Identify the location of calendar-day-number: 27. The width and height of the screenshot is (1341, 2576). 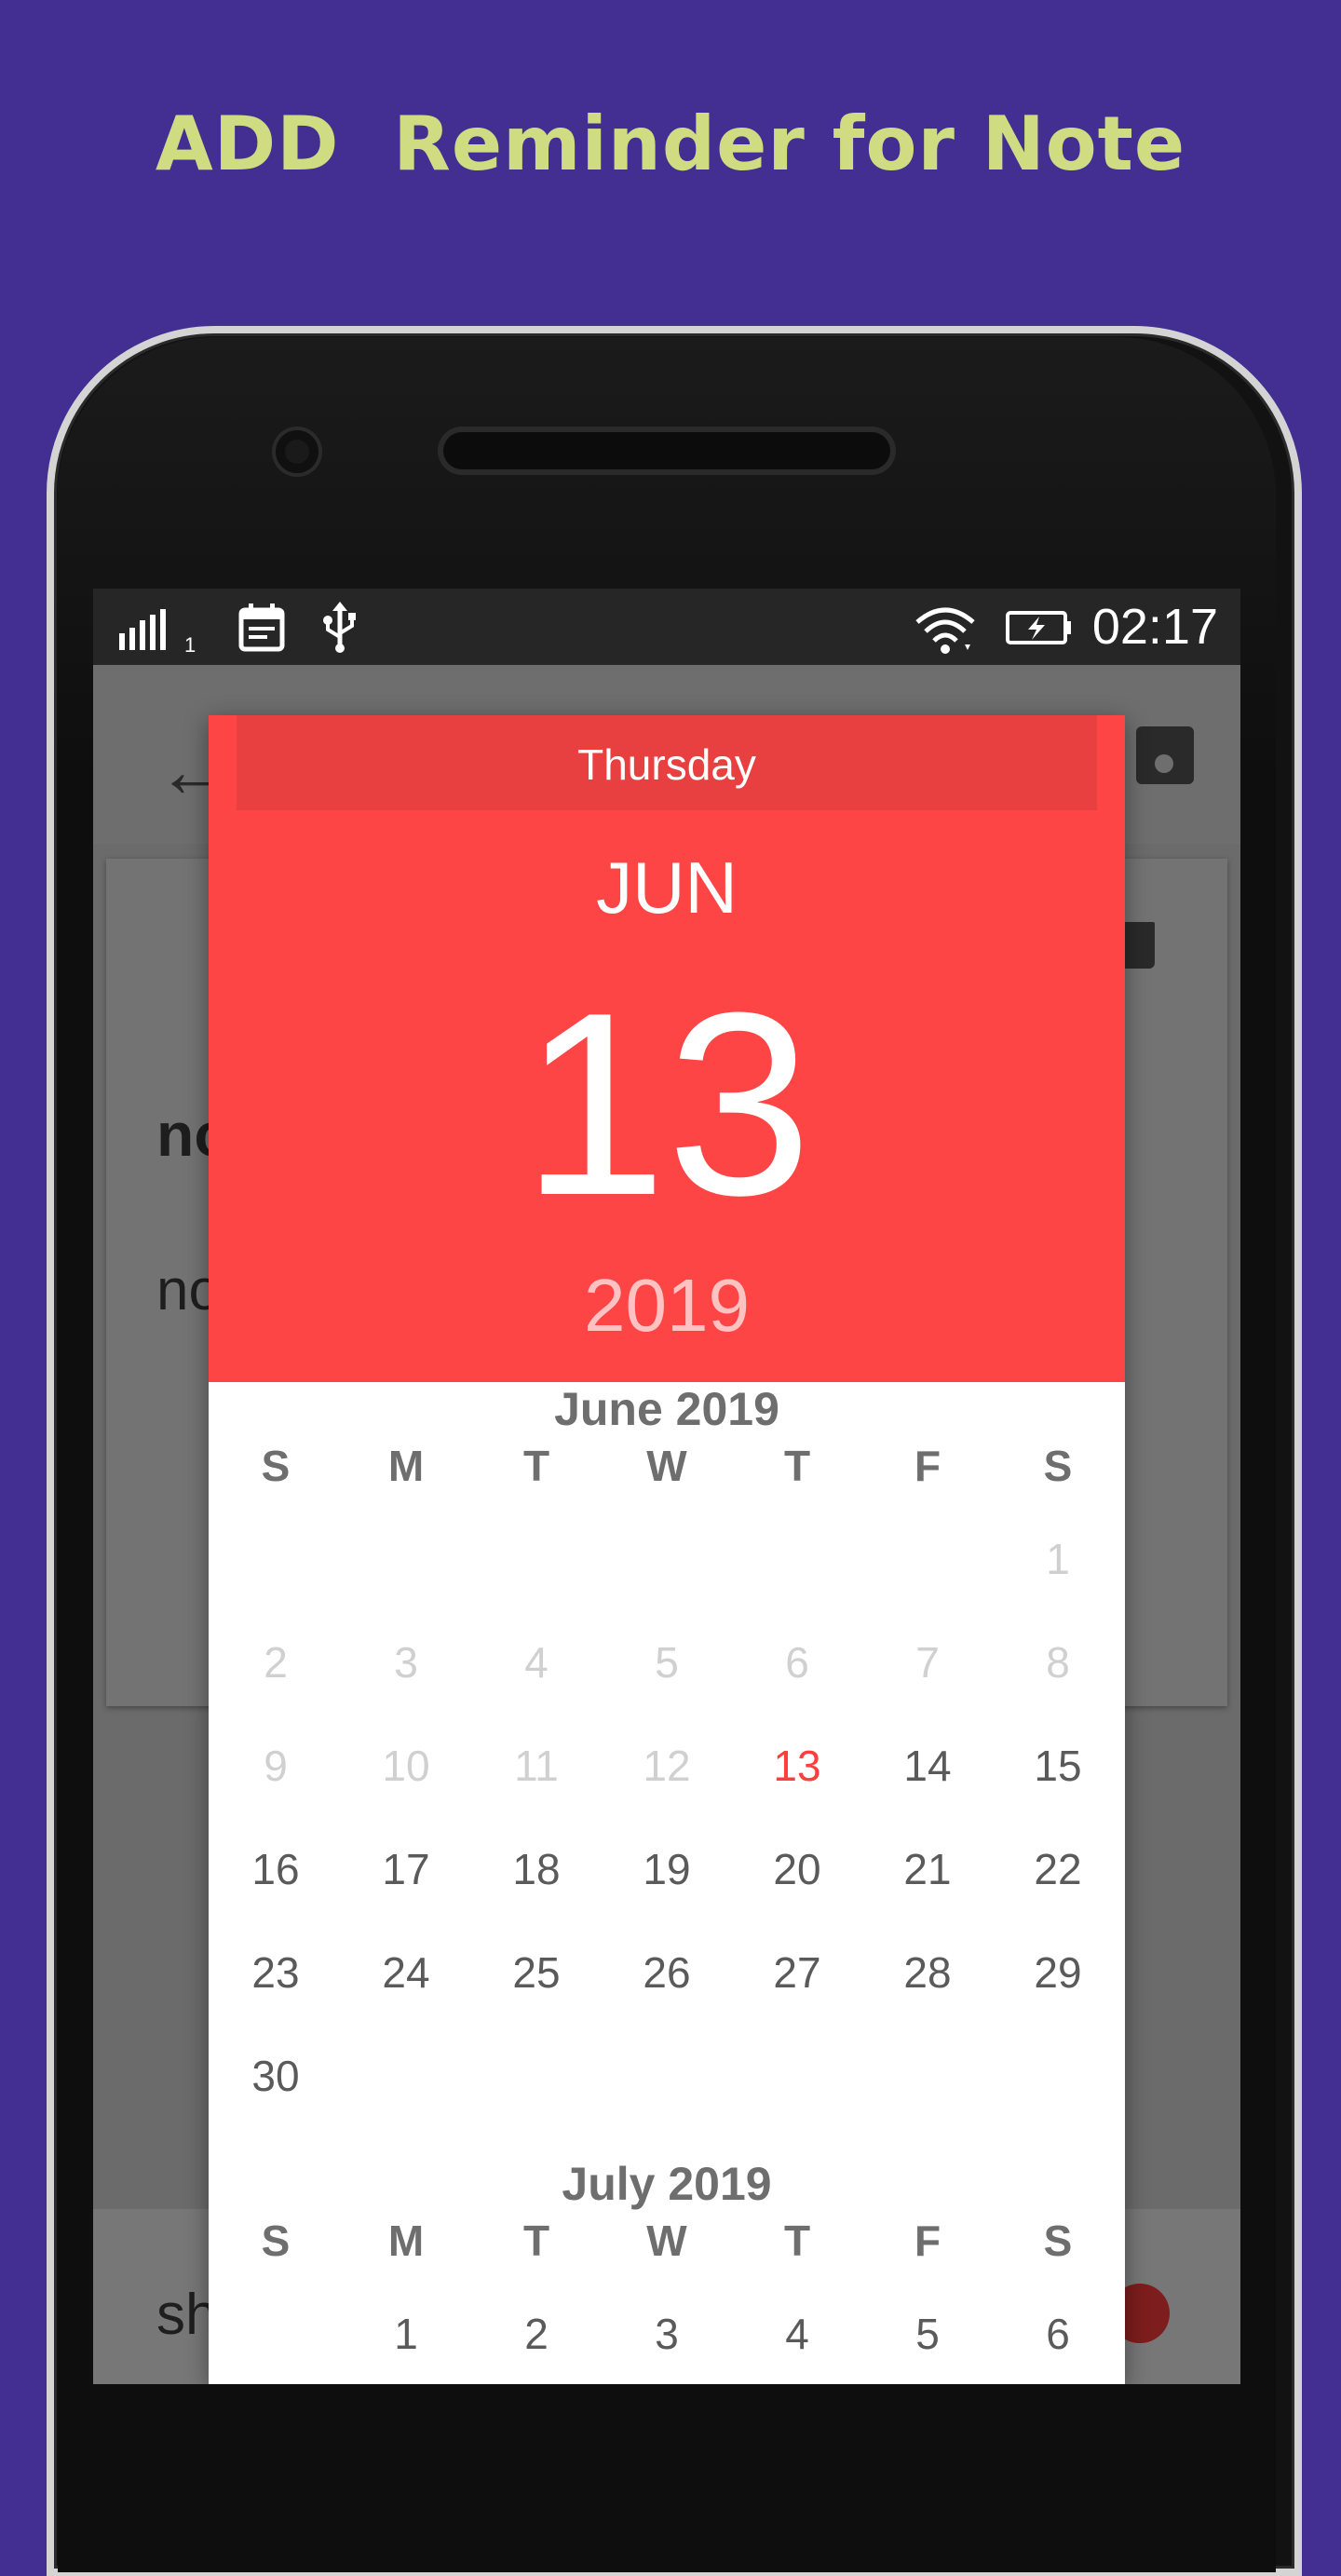
(797, 1972).